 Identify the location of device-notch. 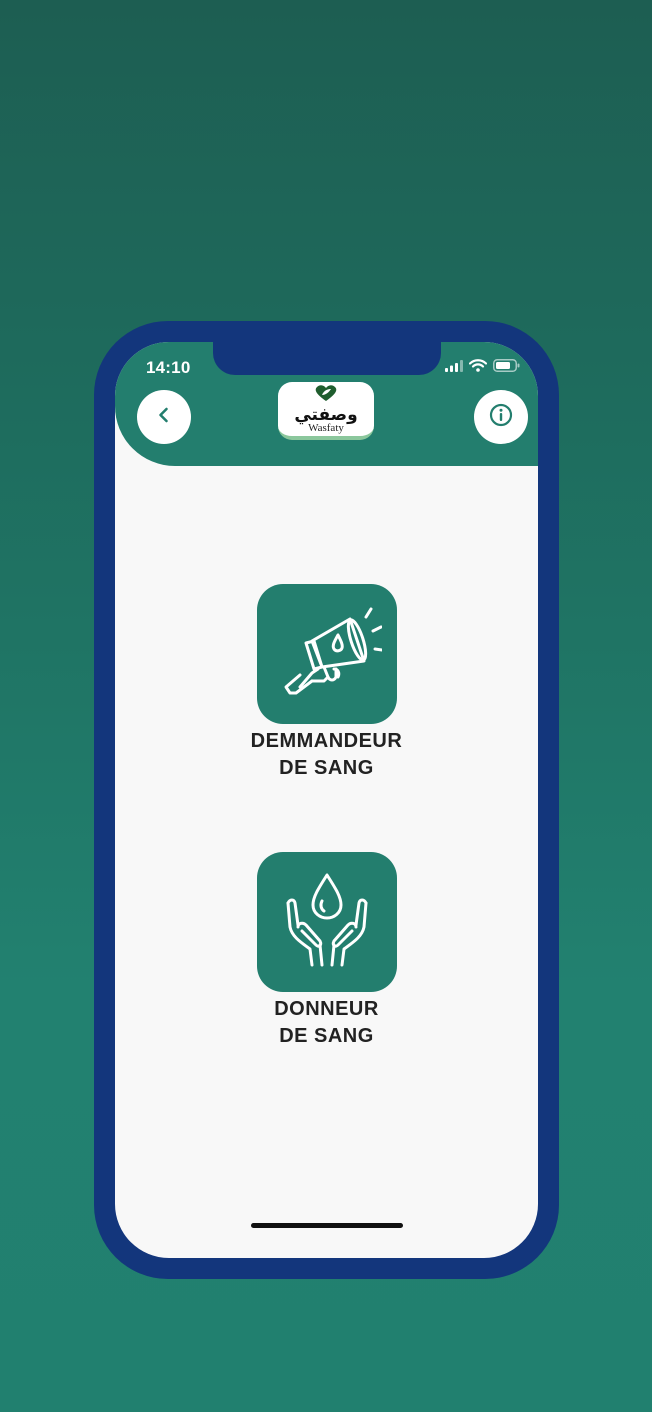
(327, 358).